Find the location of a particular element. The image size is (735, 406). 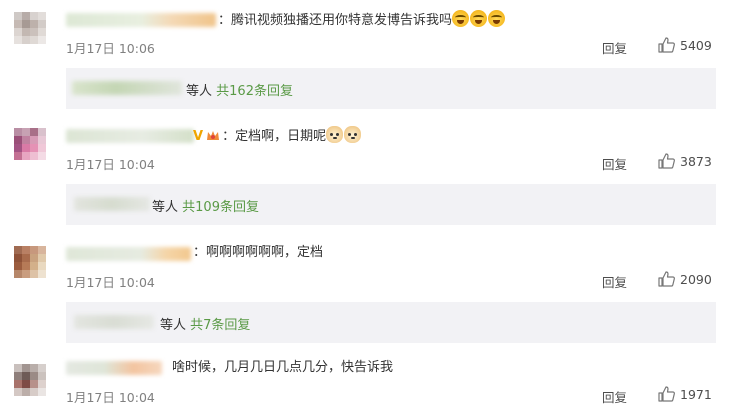

sub-reply-summary: 等人 共109条回复 is located at coordinates (205, 205).